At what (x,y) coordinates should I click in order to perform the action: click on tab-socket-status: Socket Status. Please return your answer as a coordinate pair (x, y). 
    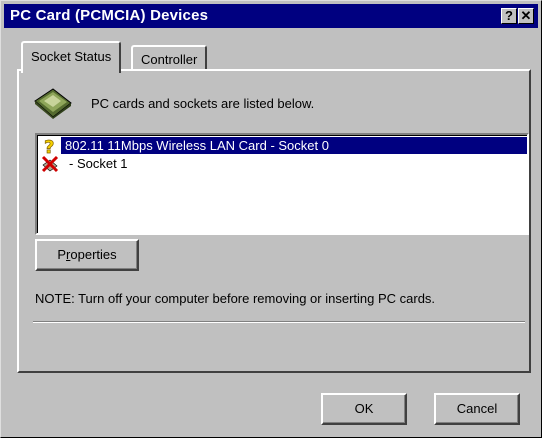
    Looking at the image, I should click on (71, 57).